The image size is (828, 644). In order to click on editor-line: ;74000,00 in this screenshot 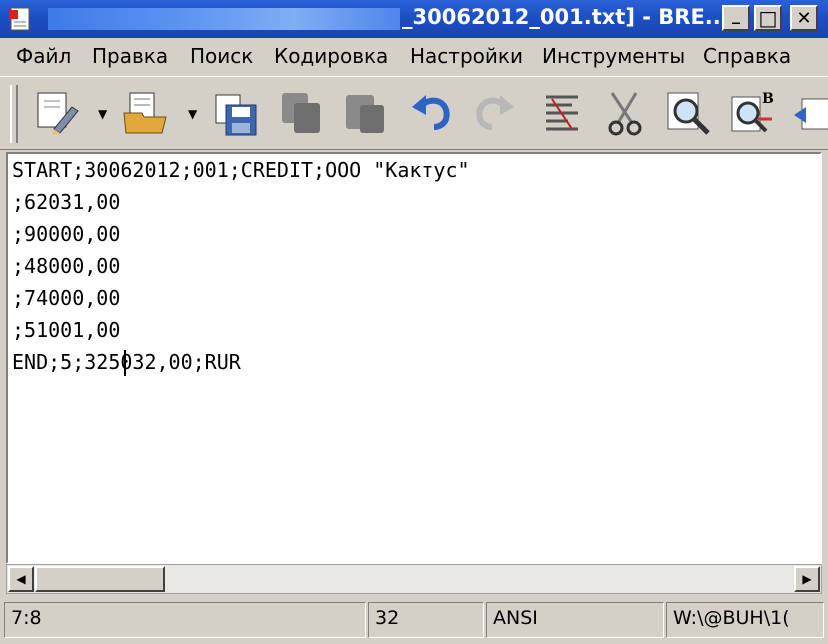, I will do `click(66, 298)`.